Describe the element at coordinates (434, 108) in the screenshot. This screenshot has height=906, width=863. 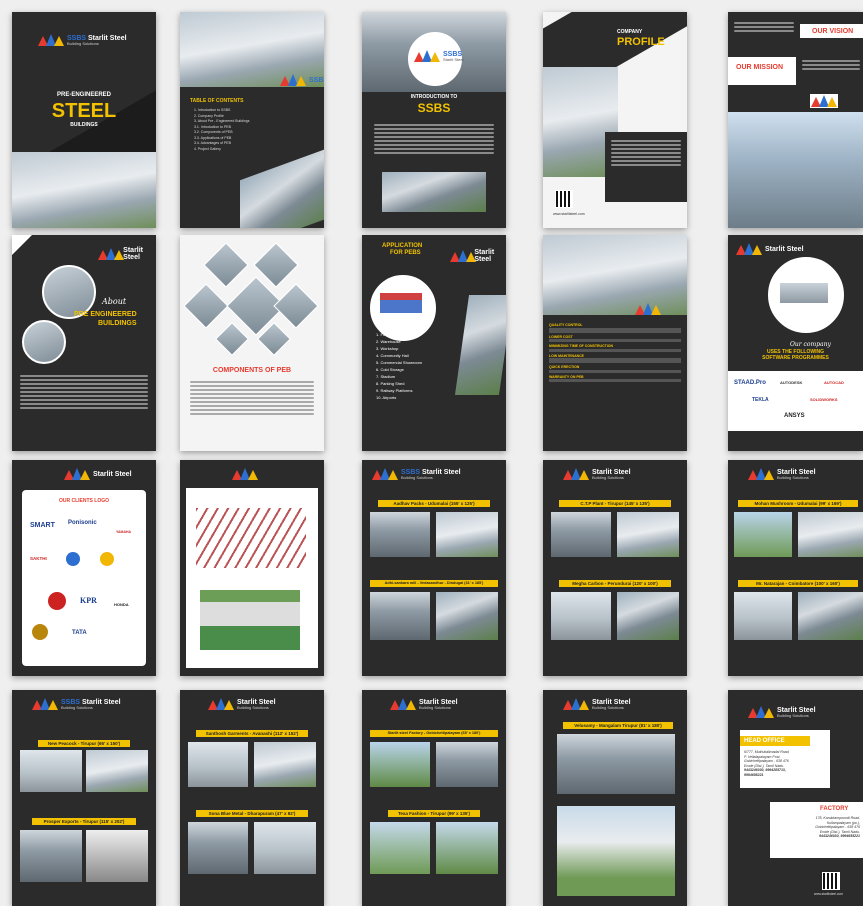
I see `intro-title2: SSBS` at that location.